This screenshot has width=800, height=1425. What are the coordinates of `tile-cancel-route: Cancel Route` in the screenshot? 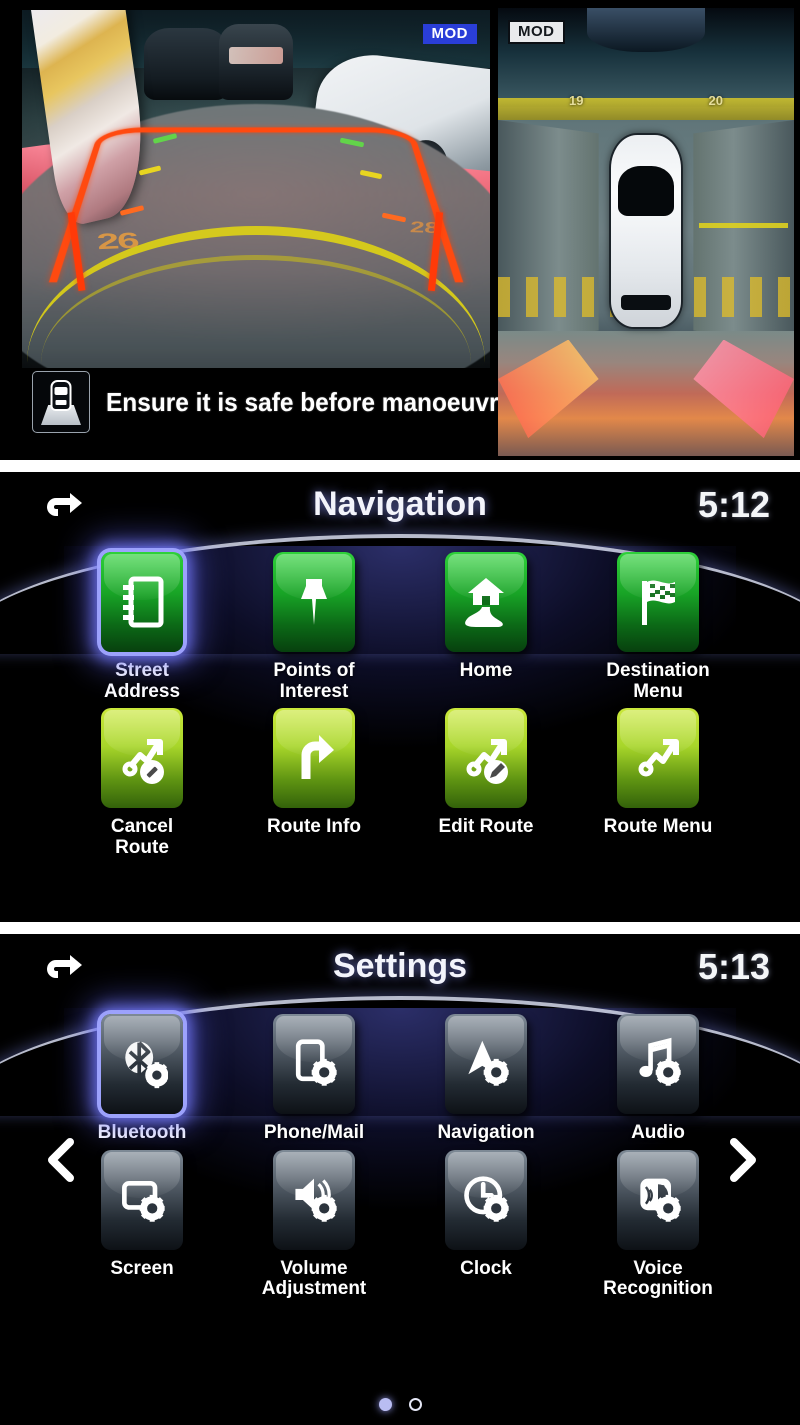 It's located at (142, 783).